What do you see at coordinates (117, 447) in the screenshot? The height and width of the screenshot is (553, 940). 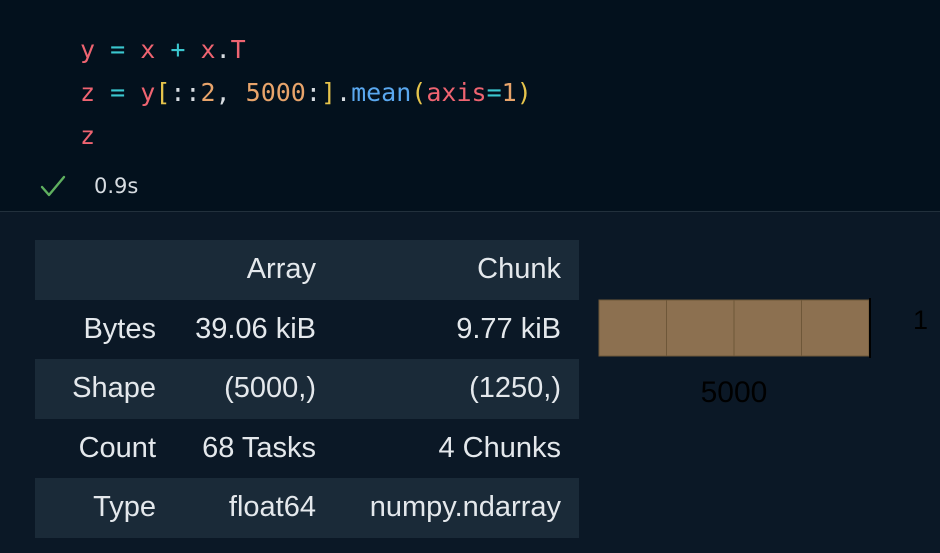 I see `row-label: Count` at bounding box center [117, 447].